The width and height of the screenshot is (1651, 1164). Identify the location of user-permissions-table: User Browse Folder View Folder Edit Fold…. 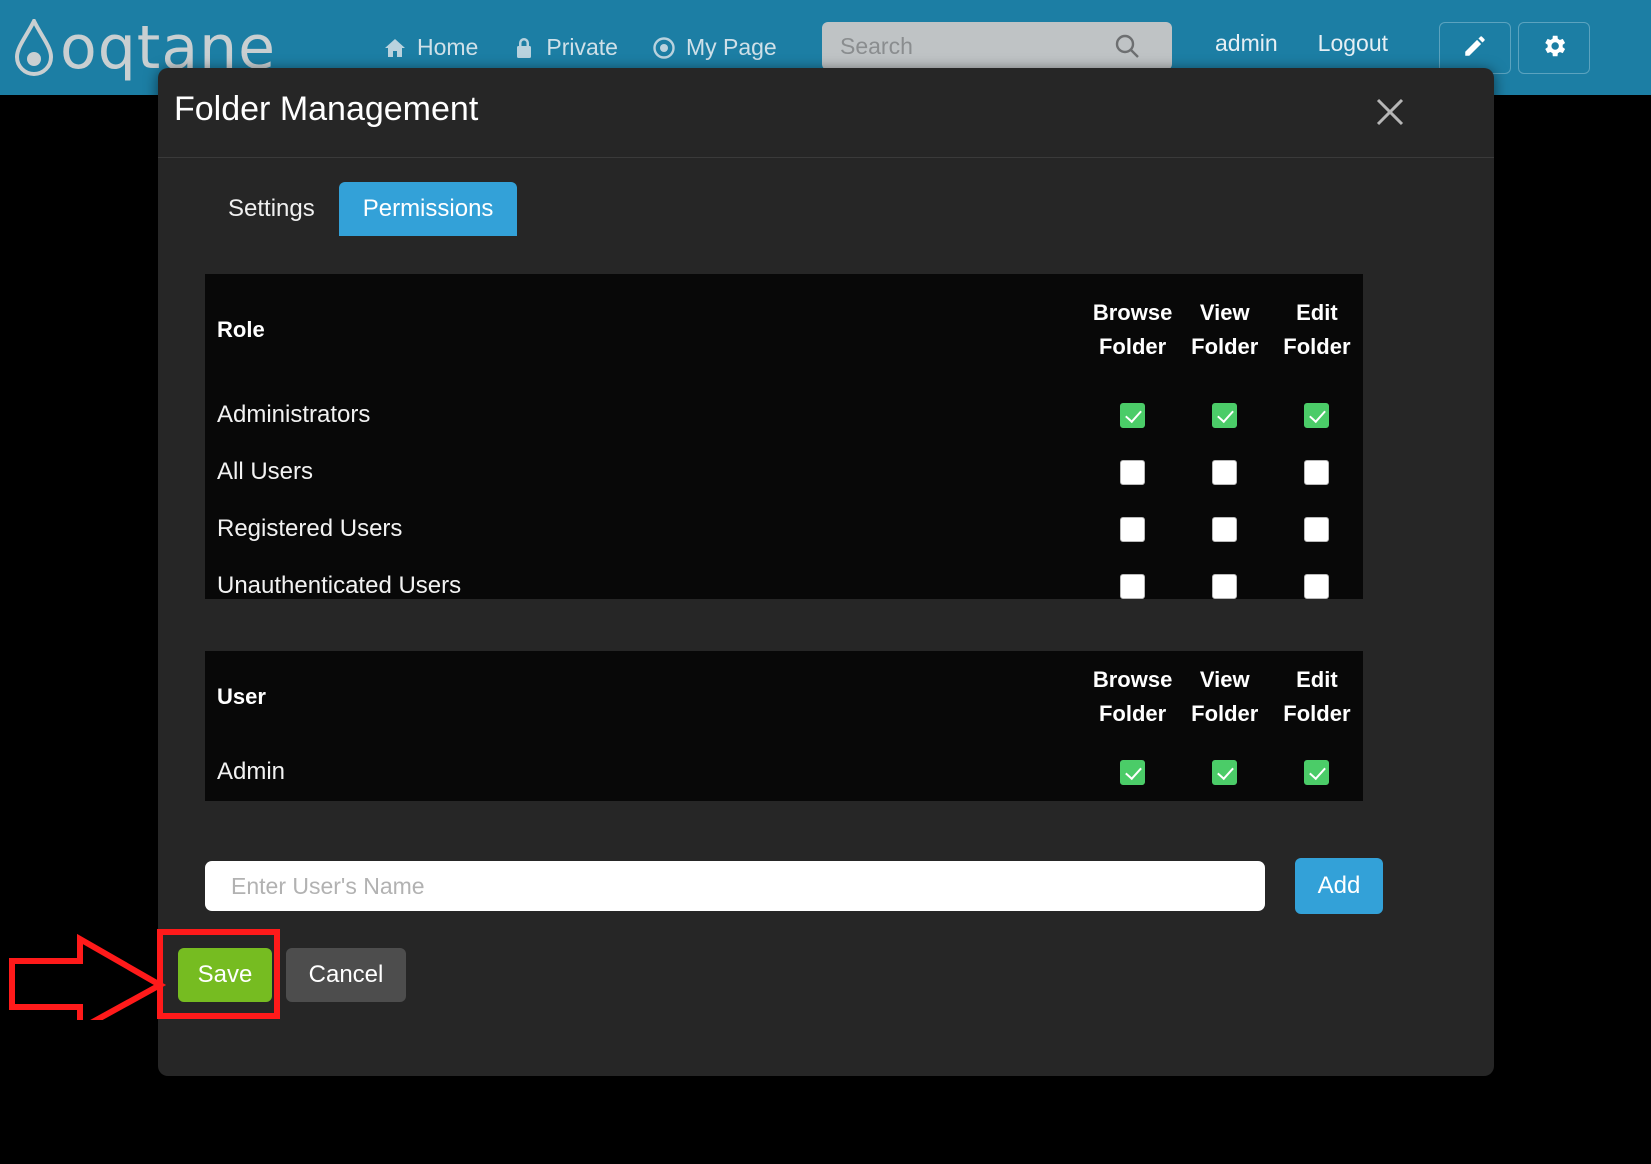
(784, 726).